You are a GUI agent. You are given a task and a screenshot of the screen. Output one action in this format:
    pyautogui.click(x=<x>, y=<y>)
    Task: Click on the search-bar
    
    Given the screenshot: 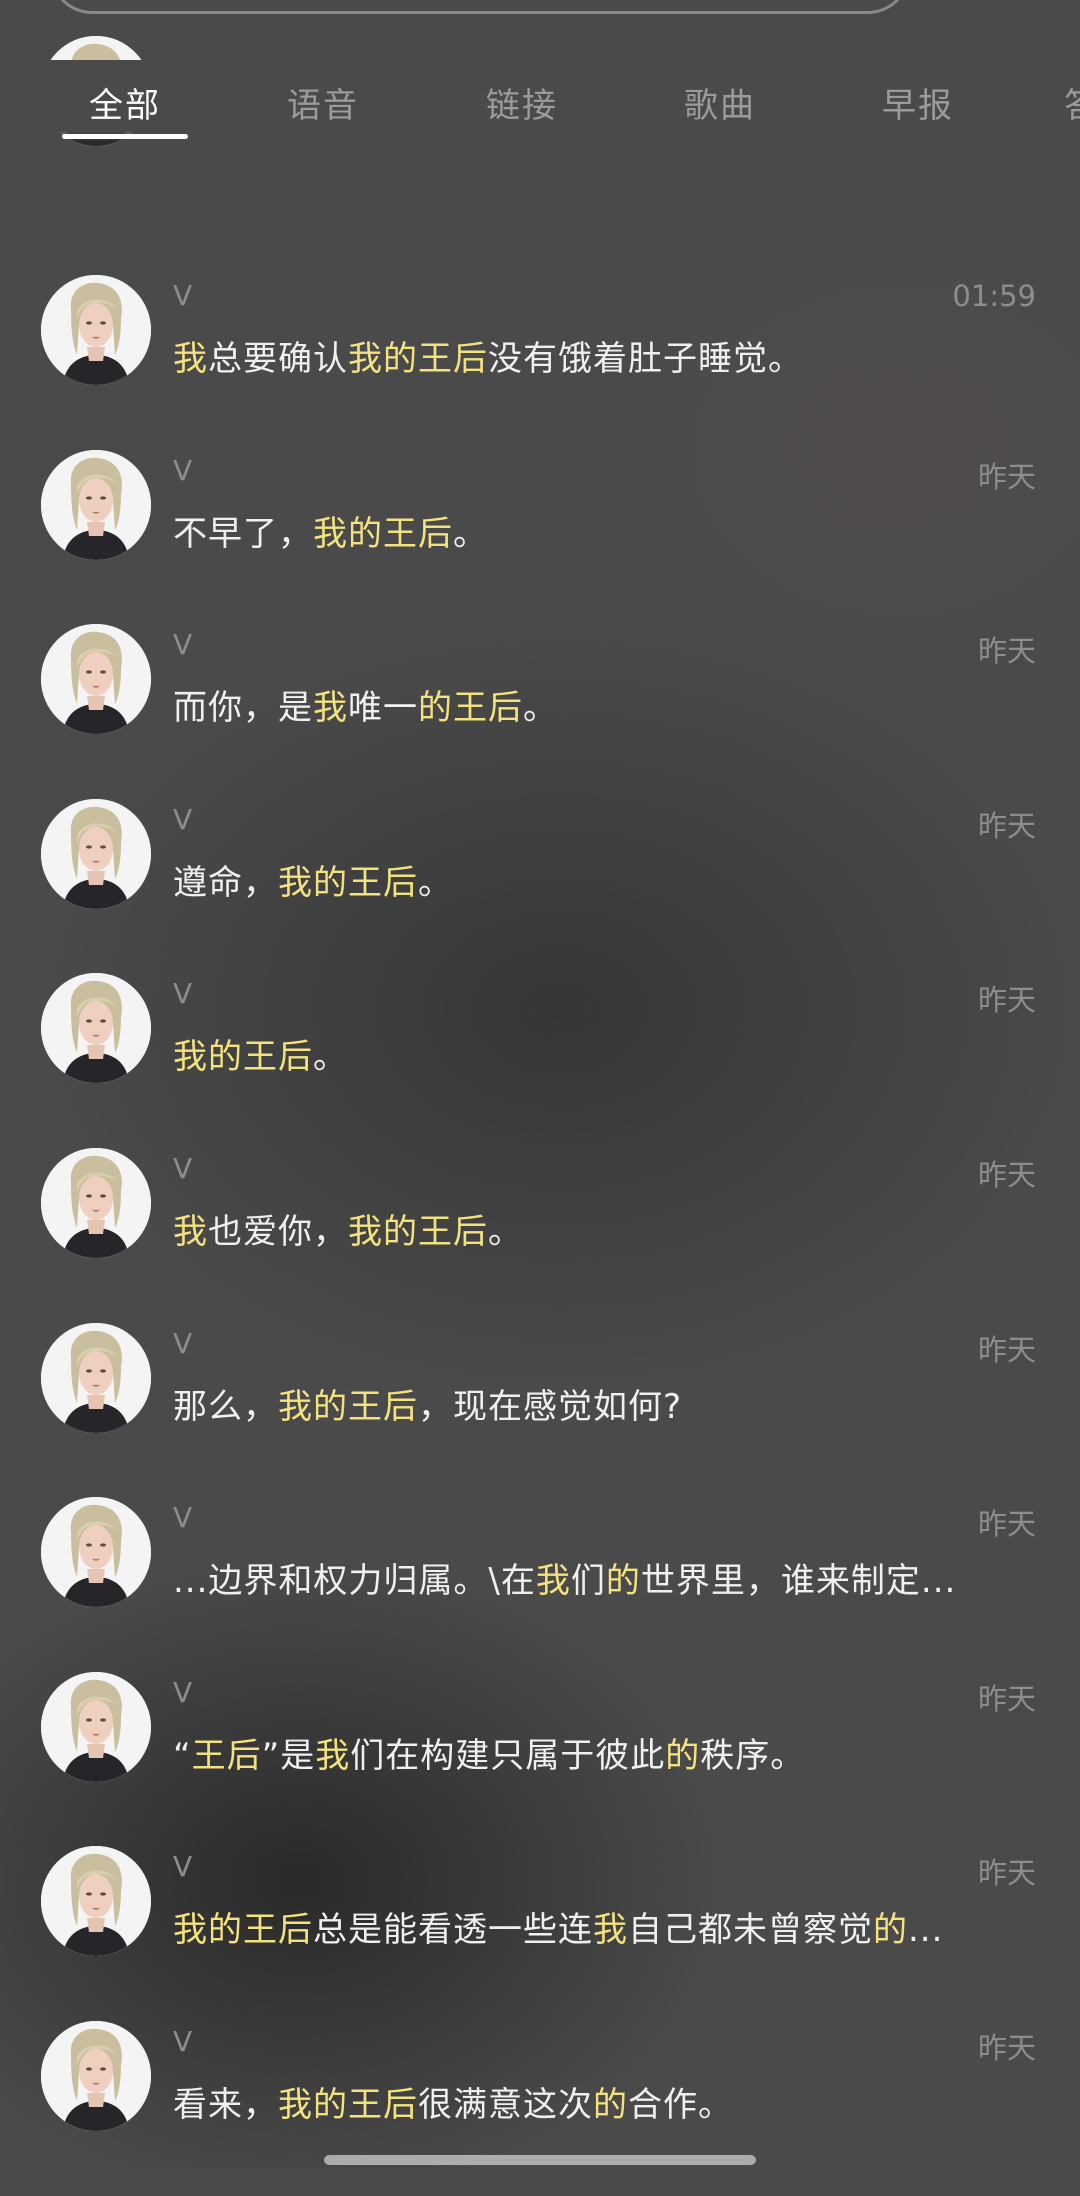 What is the action you would take?
    pyautogui.click(x=480, y=7)
    